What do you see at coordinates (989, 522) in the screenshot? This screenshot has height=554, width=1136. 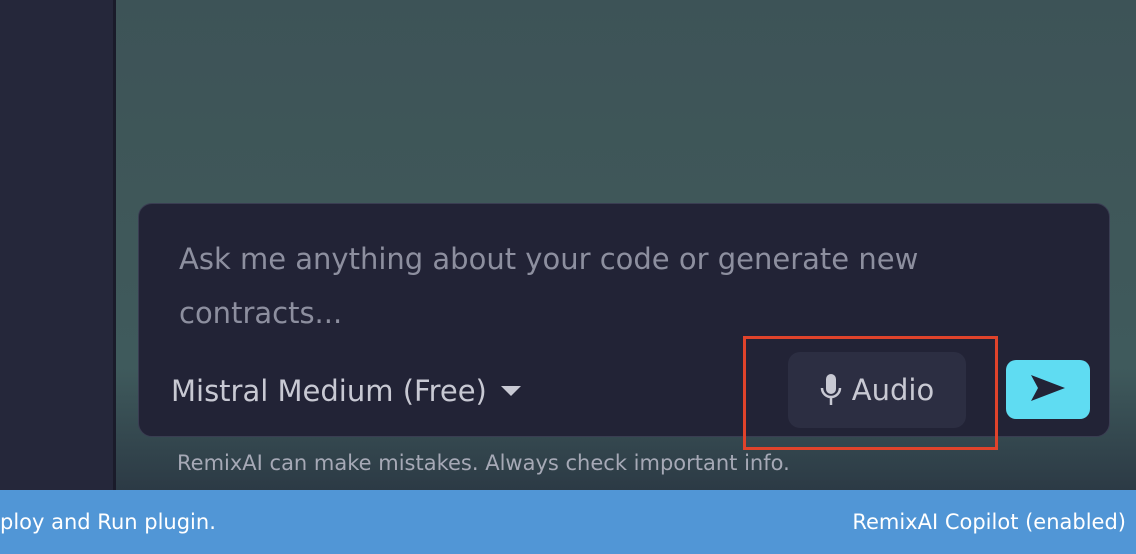 I see `copilot-status: RemixAI Copilot (enabled)` at bounding box center [989, 522].